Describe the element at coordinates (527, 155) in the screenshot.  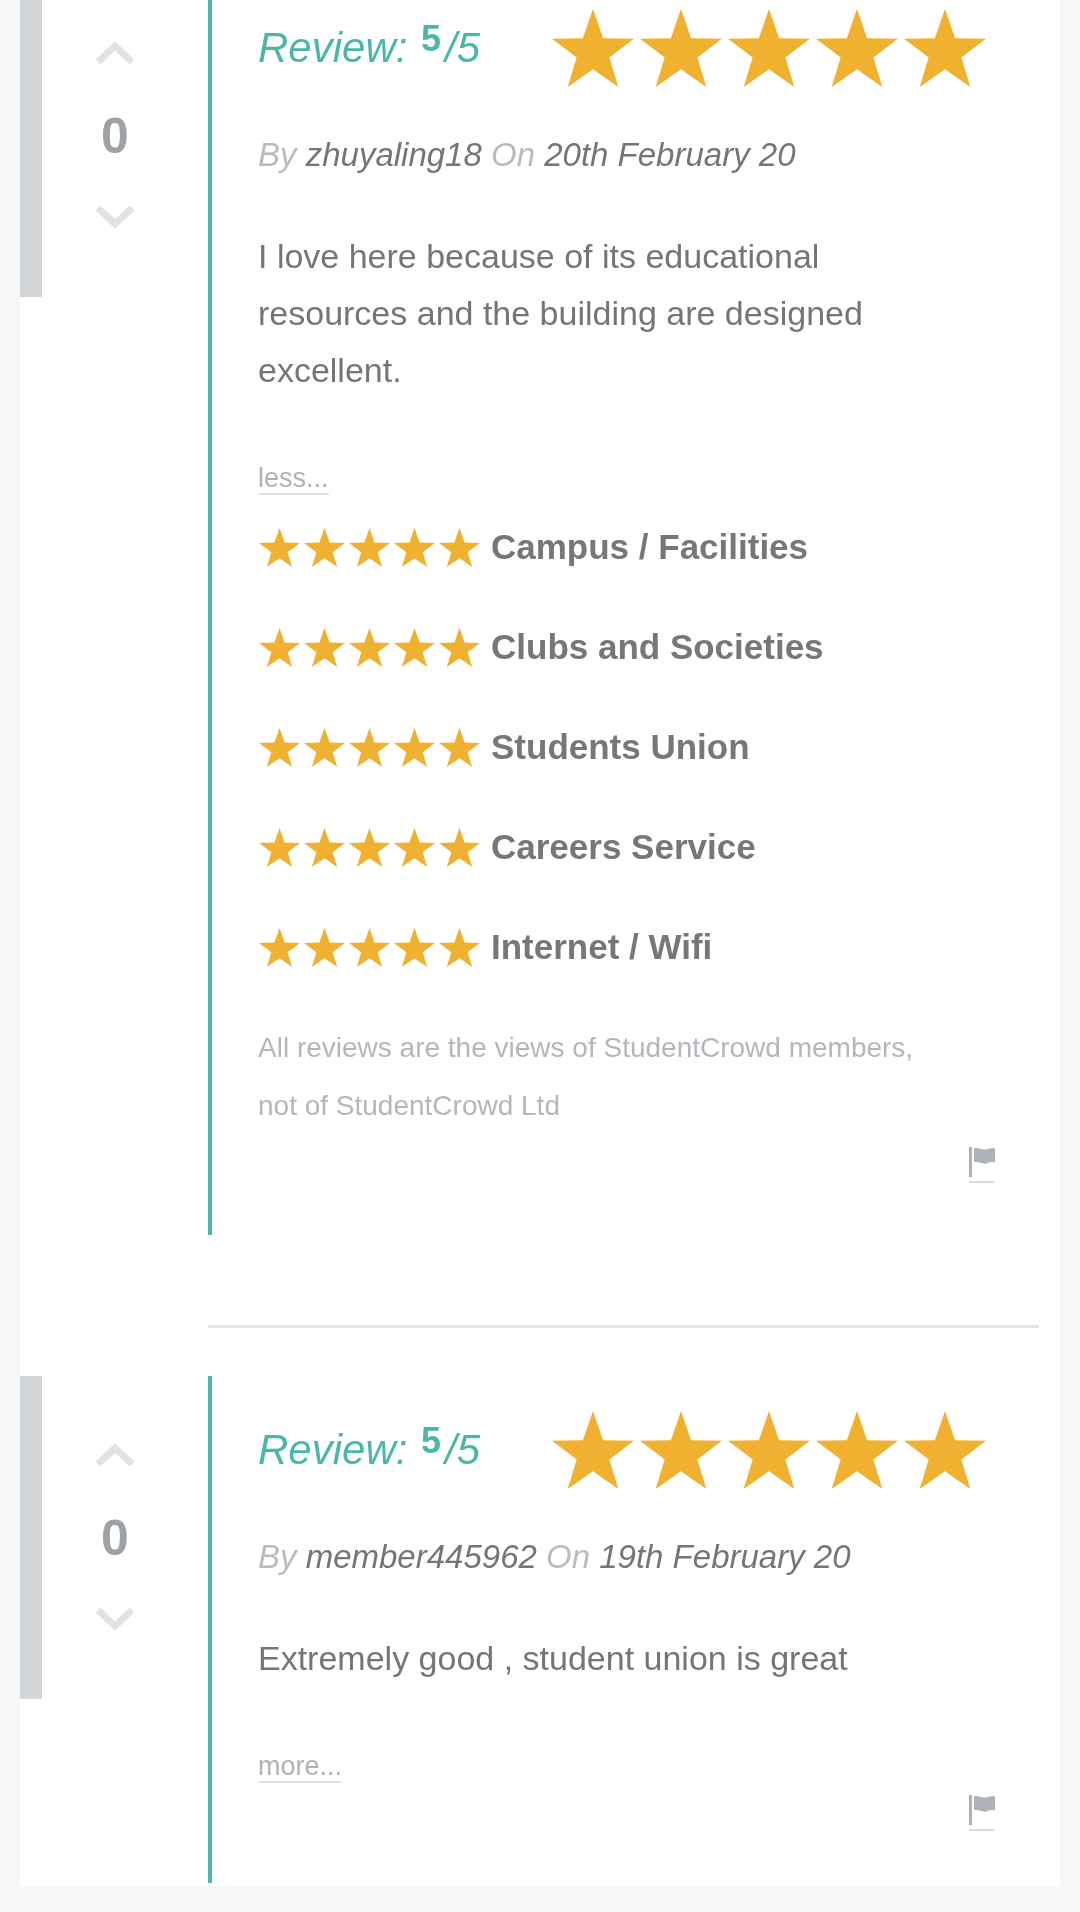
I see `review-byline: By zhuyaling18 On 20th February 20` at that location.